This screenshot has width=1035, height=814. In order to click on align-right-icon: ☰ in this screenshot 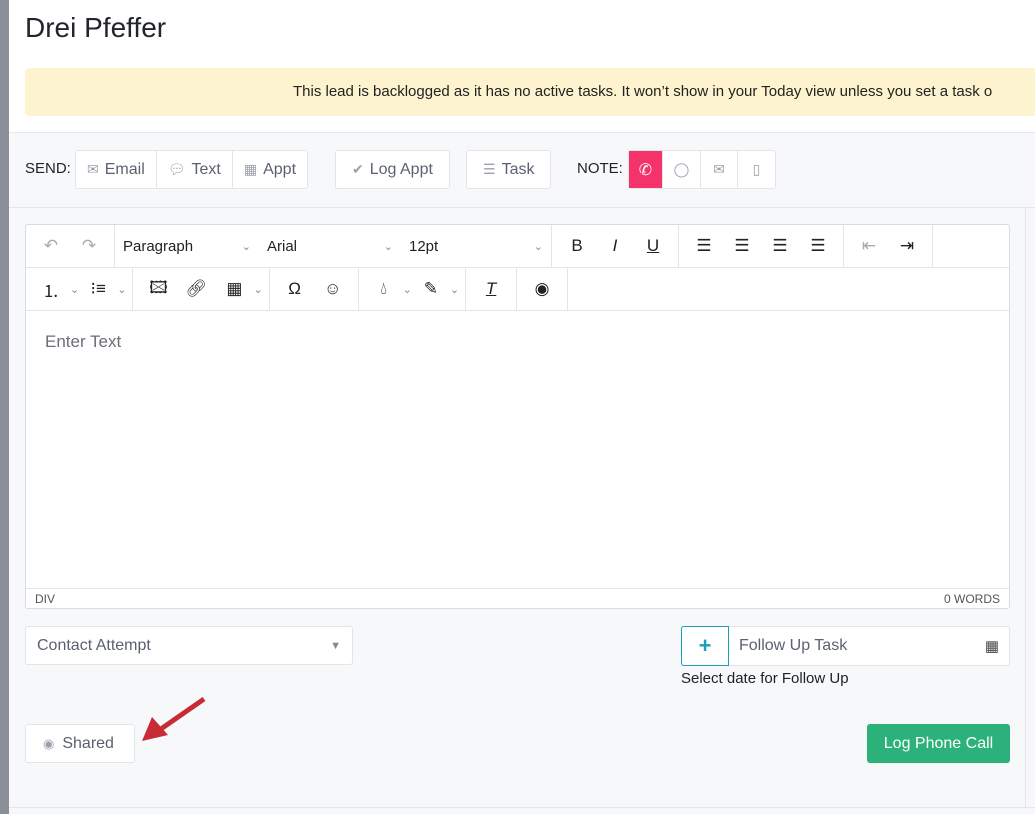, I will do `click(780, 246)`.